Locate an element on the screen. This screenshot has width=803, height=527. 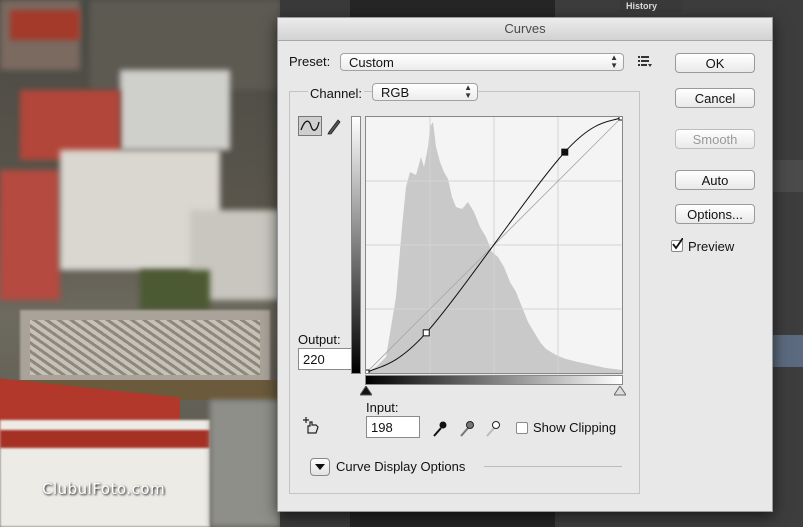
input-label: Input: is located at coordinates (382, 407).